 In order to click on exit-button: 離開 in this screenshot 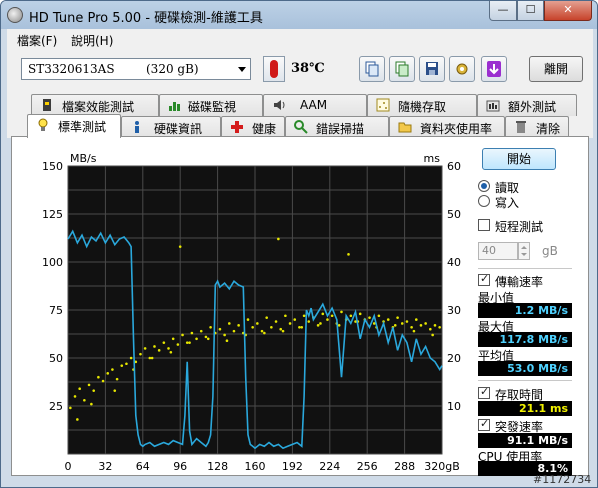, I will do `click(556, 69)`.